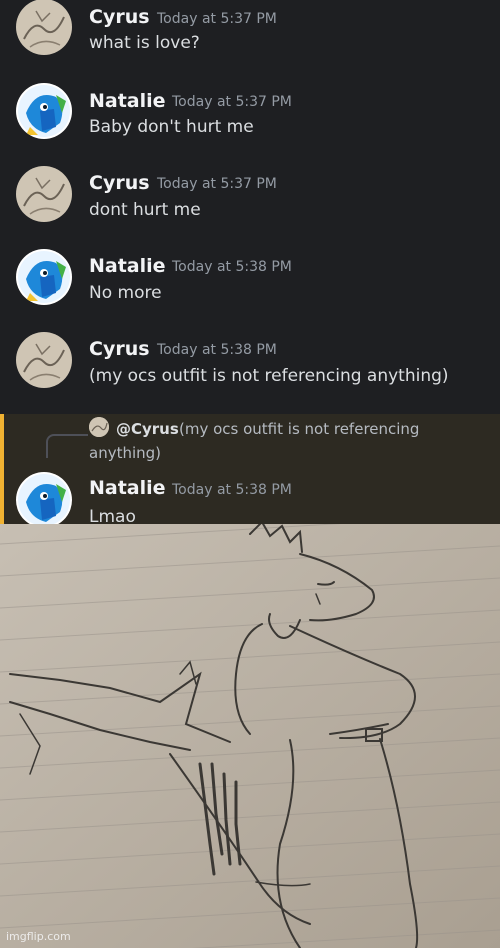  I want to click on message-item: Cyrus Today at 5:37 PM what is love?, so click(250, 41).